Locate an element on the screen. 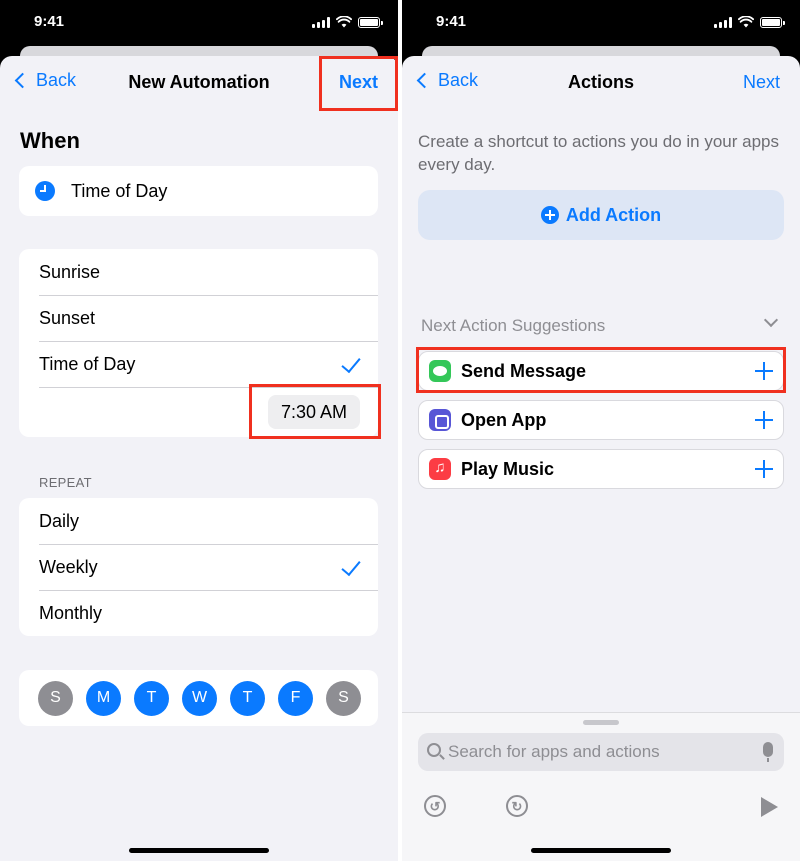 Image resolution: width=800 pixels, height=861 pixels. option-label: Sunset is located at coordinates (67, 317).